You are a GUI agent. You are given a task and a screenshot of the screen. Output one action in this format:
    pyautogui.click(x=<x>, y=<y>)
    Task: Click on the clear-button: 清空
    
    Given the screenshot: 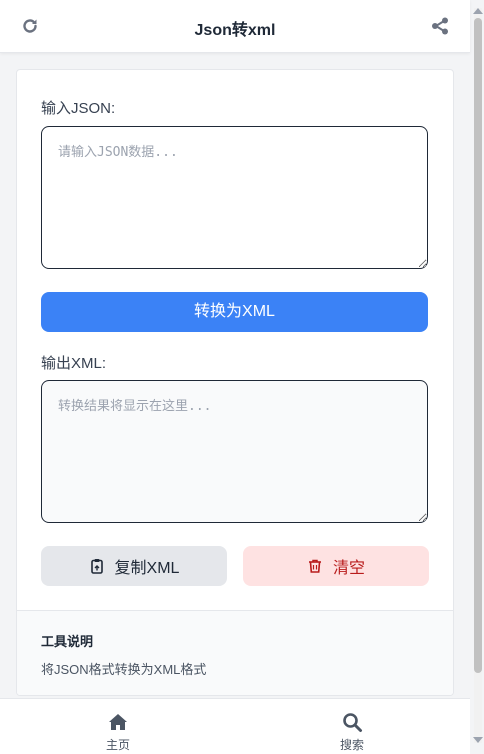 What is the action you would take?
    pyautogui.click(x=336, y=566)
    